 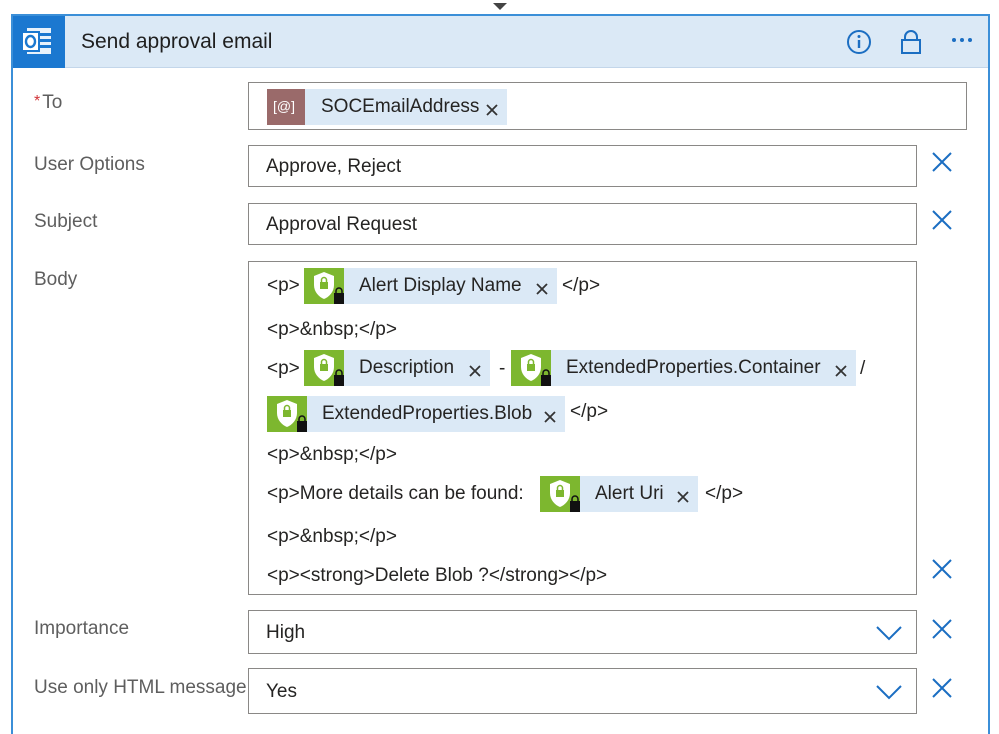 I want to click on html-message-label: Use only HTML message, so click(x=140, y=687).